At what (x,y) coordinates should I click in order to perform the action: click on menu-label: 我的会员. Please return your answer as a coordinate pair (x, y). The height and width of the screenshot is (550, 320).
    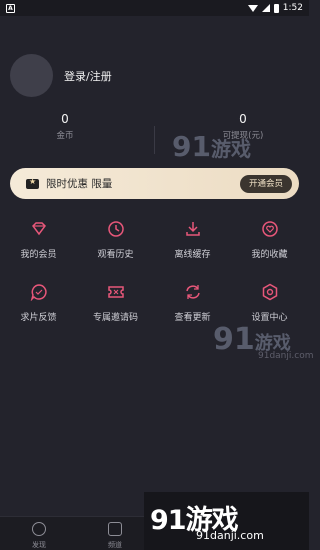
    Looking at the image, I should click on (38, 255).